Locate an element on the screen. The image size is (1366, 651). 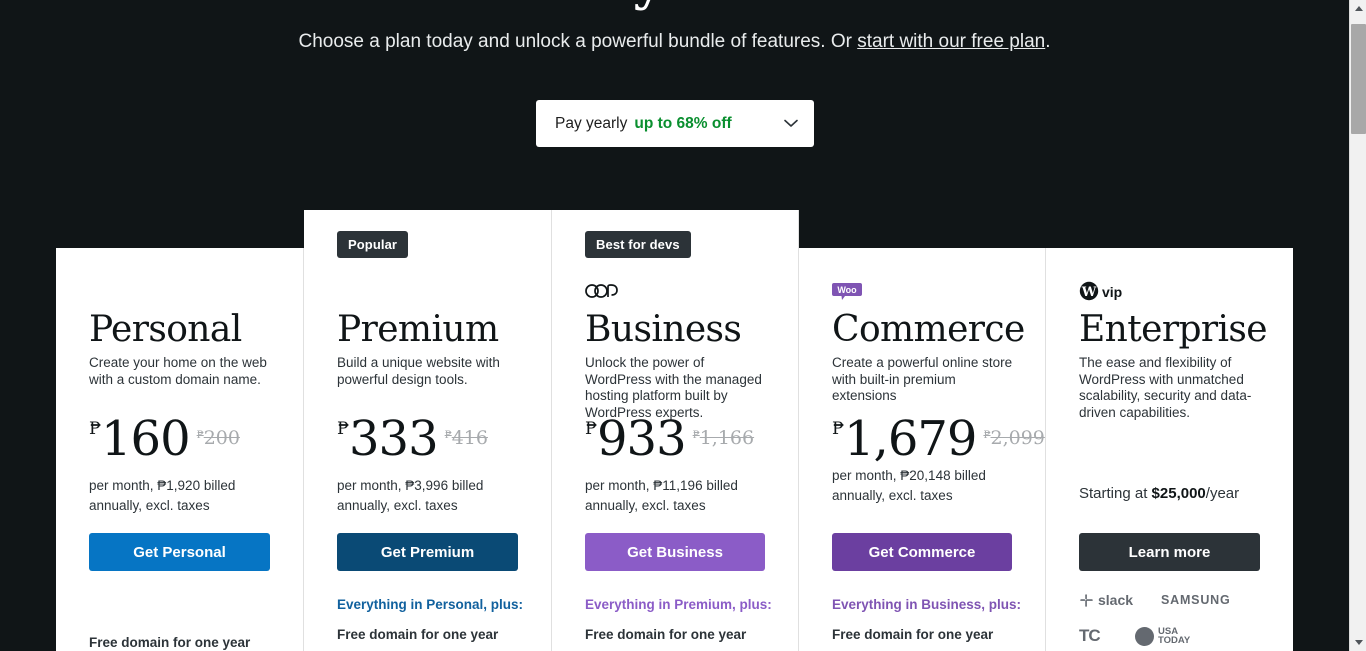
scrollbar-thumb is located at coordinates (1358, 79).